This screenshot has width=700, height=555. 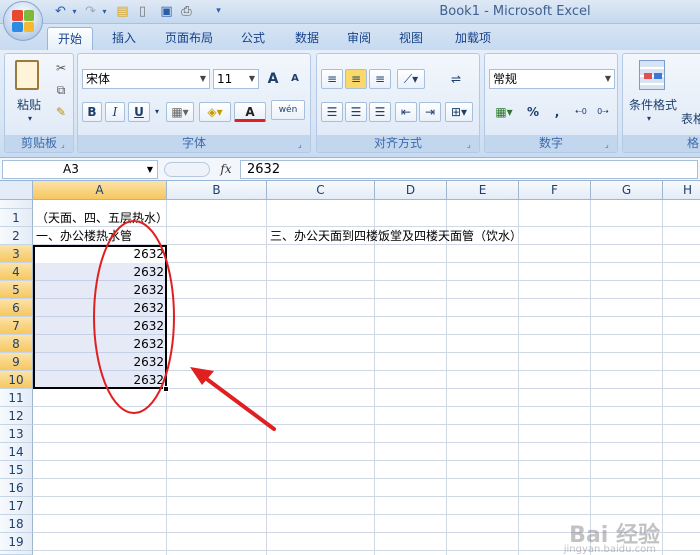 What do you see at coordinates (16, 553) in the screenshot?
I see `row-header-20: 20` at bounding box center [16, 553].